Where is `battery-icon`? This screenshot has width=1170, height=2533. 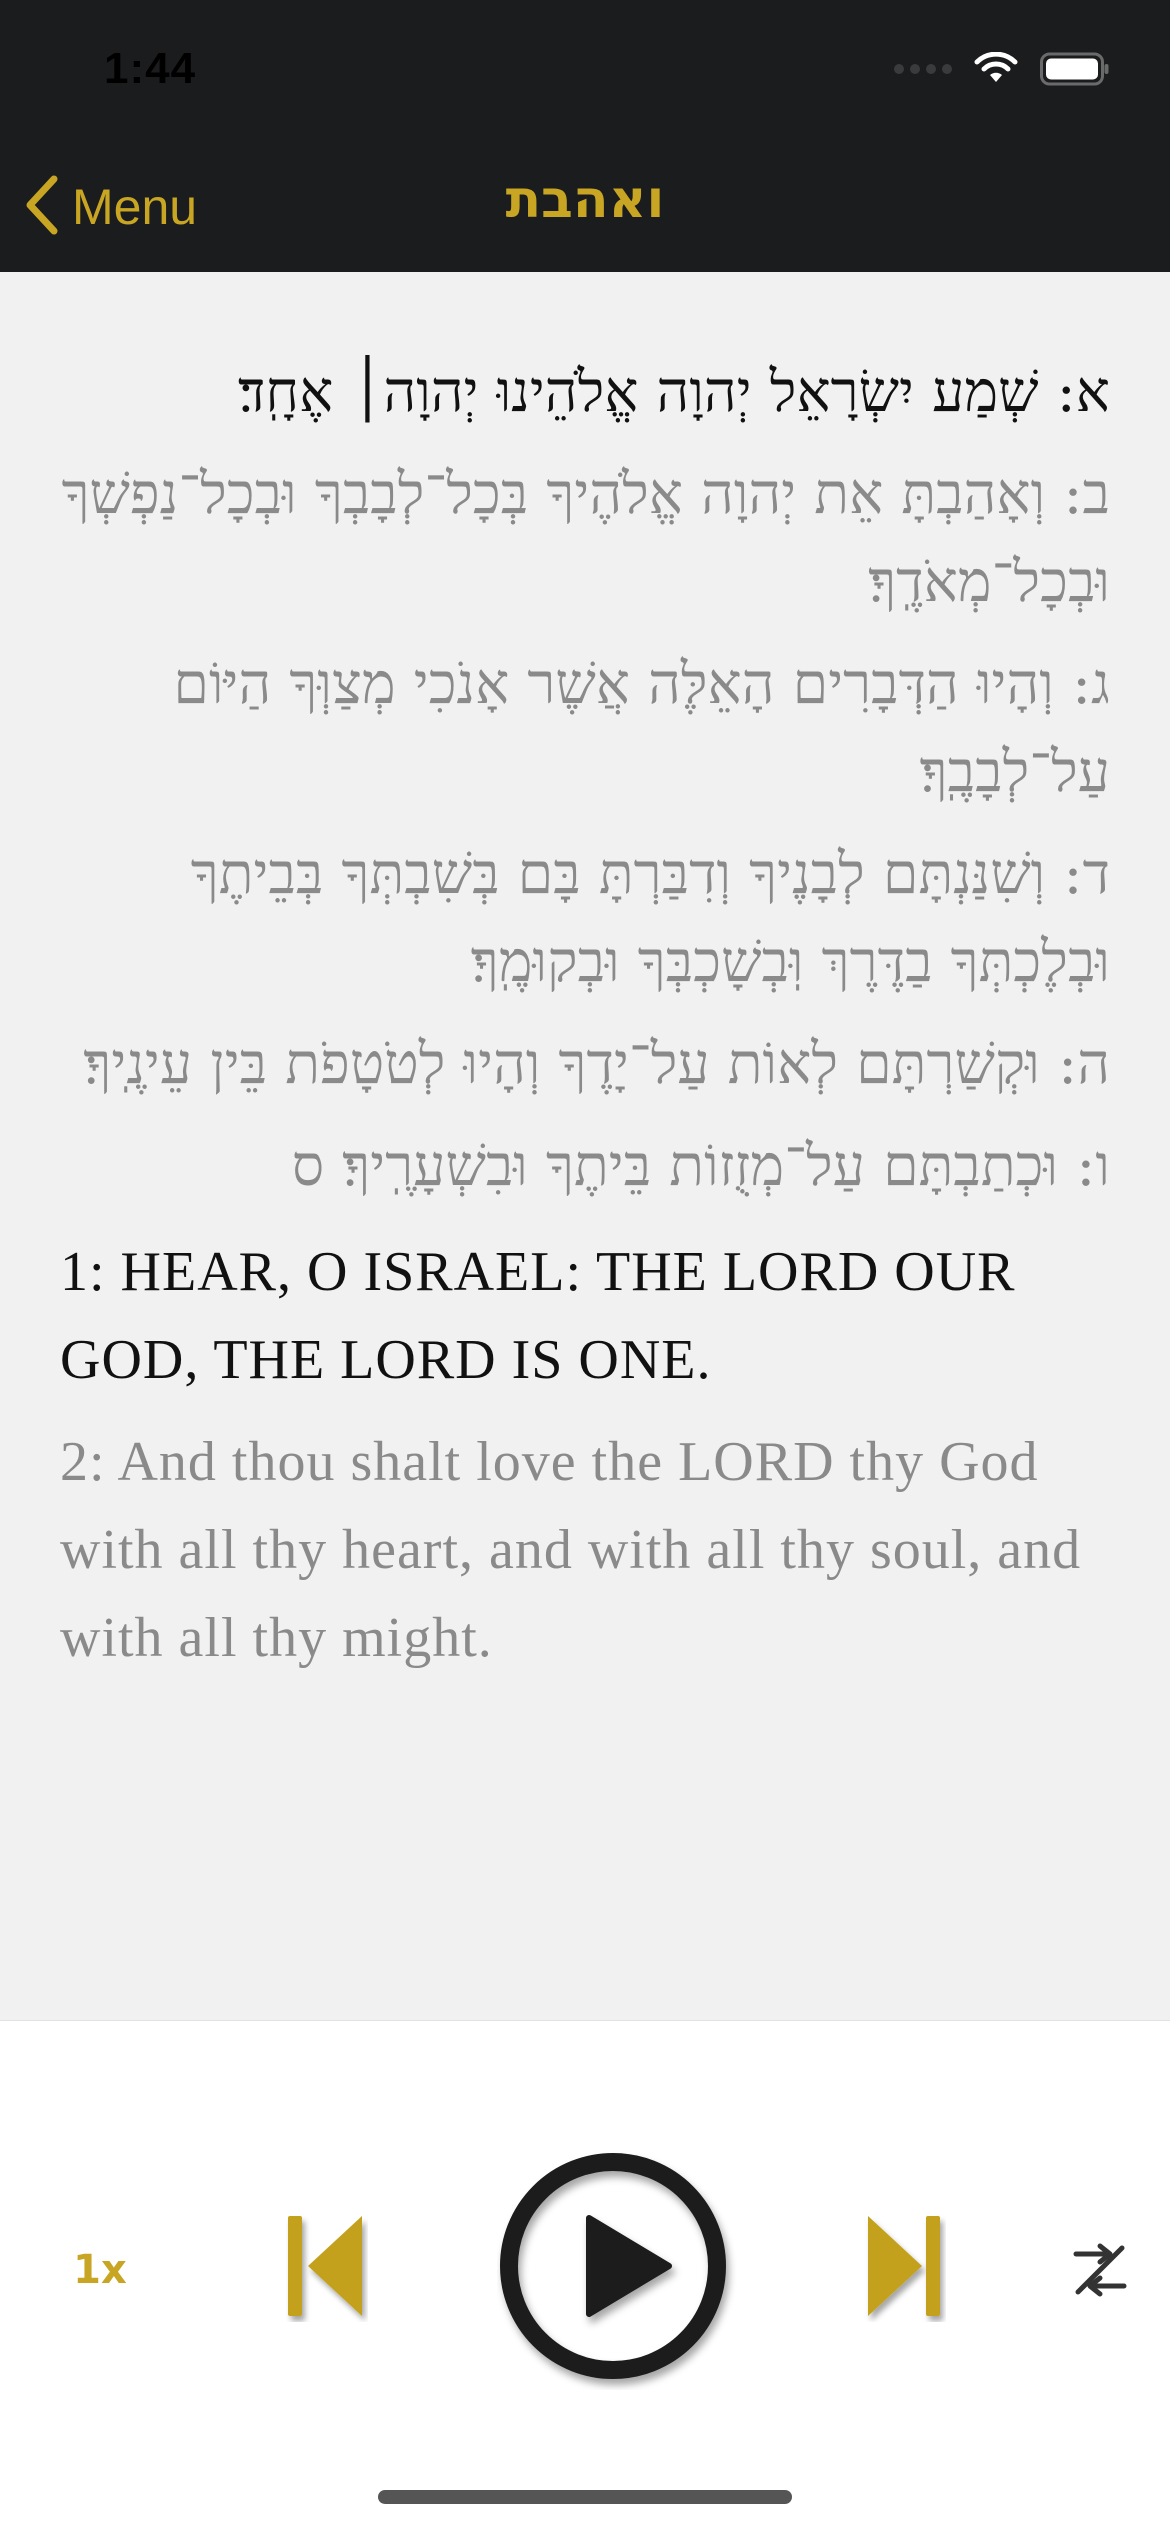
battery-icon is located at coordinates (1075, 69).